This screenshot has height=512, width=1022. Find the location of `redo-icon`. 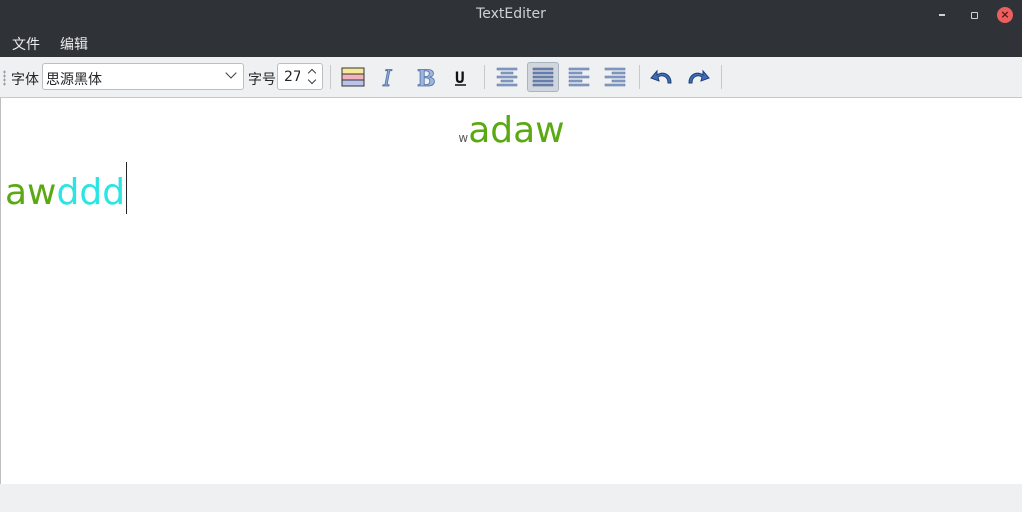

redo-icon is located at coordinates (699, 76).